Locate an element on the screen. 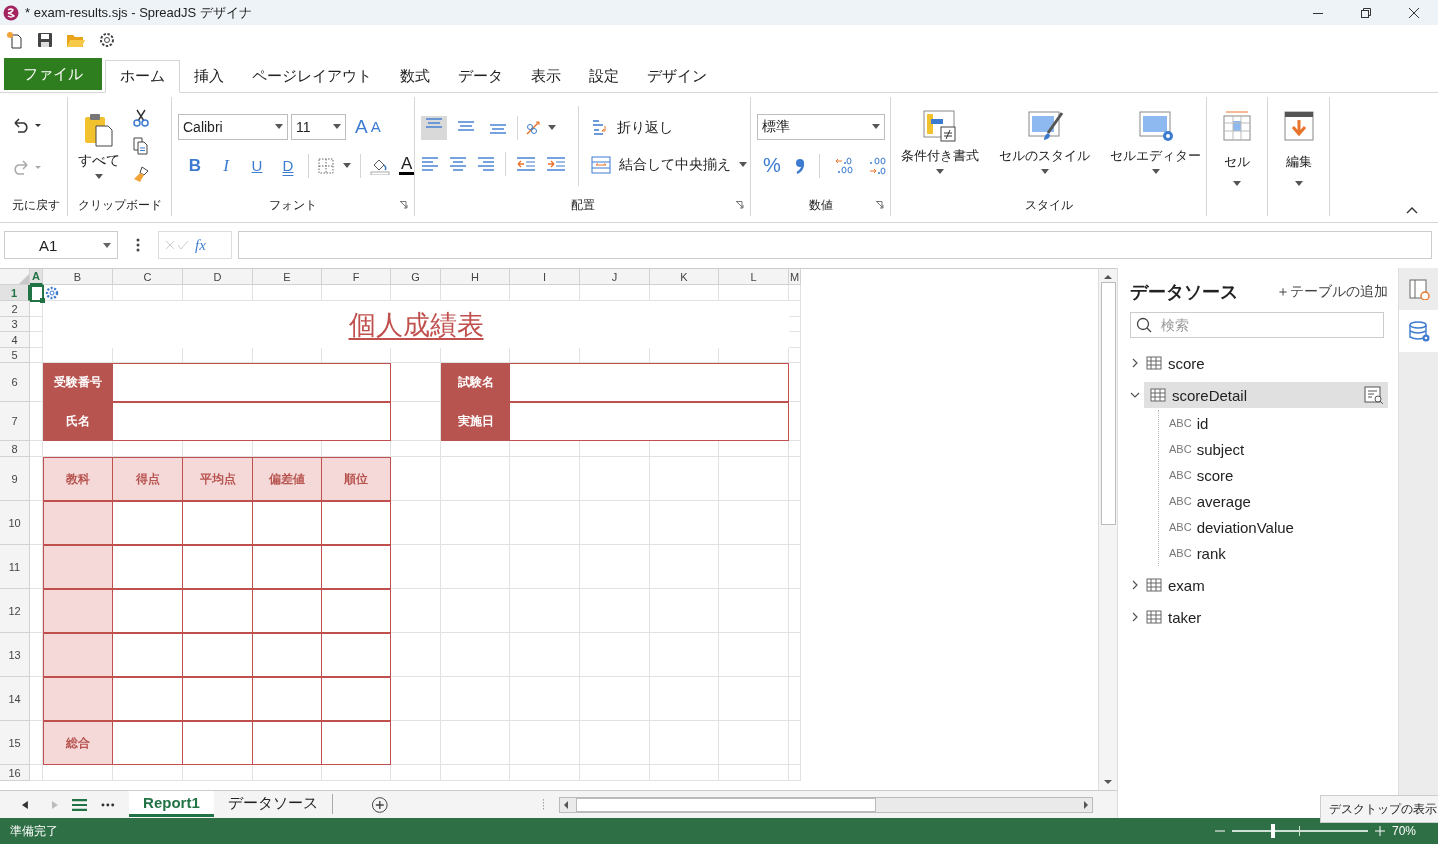 The image size is (1438, 844). font-size-dropdown: 11 is located at coordinates (318, 126).